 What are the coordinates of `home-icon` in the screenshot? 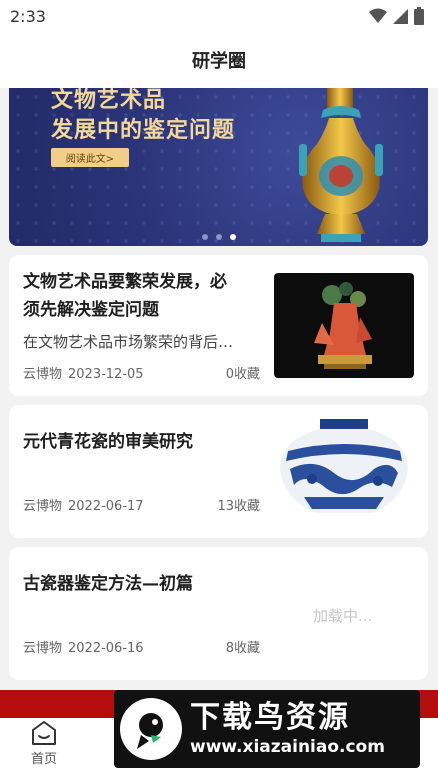 It's located at (44, 733).